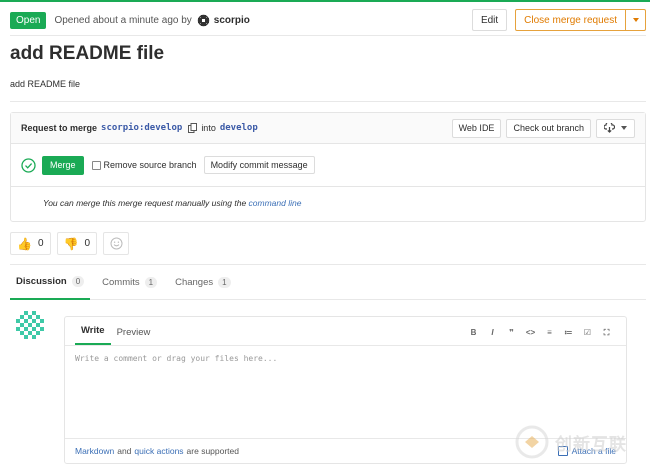 The image size is (650, 471). Describe the element at coordinates (30, 325) in the screenshot. I see `user-avatar` at that location.